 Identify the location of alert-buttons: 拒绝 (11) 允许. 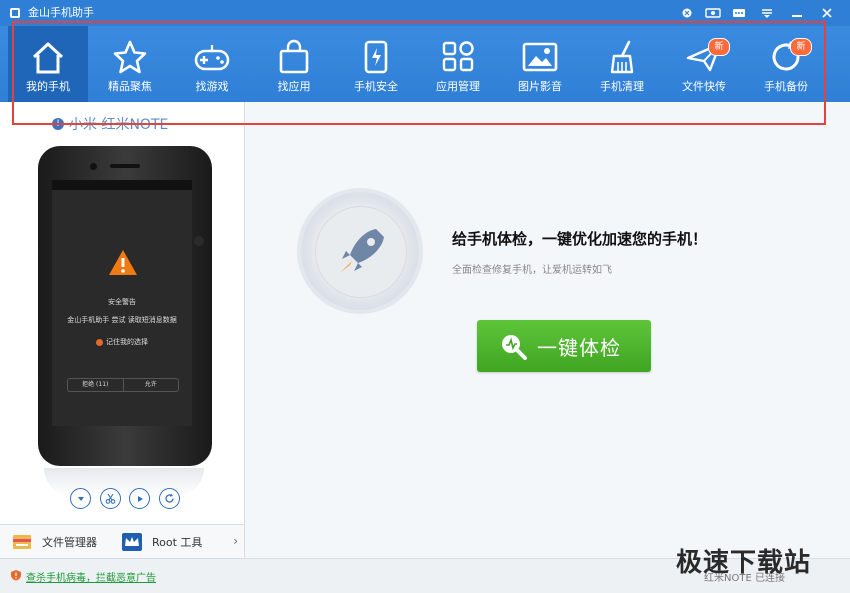
(123, 385).